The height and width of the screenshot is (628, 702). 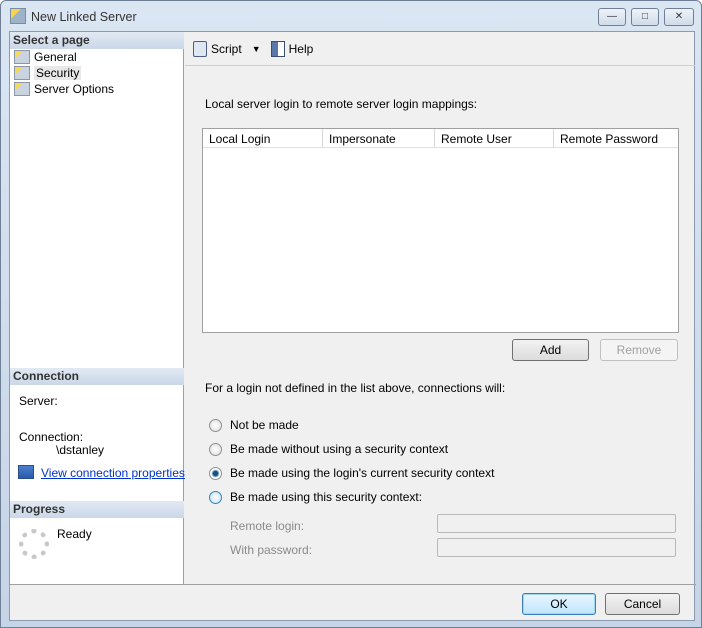 I want to click on help-button: Help, so click(x=292, y=48).